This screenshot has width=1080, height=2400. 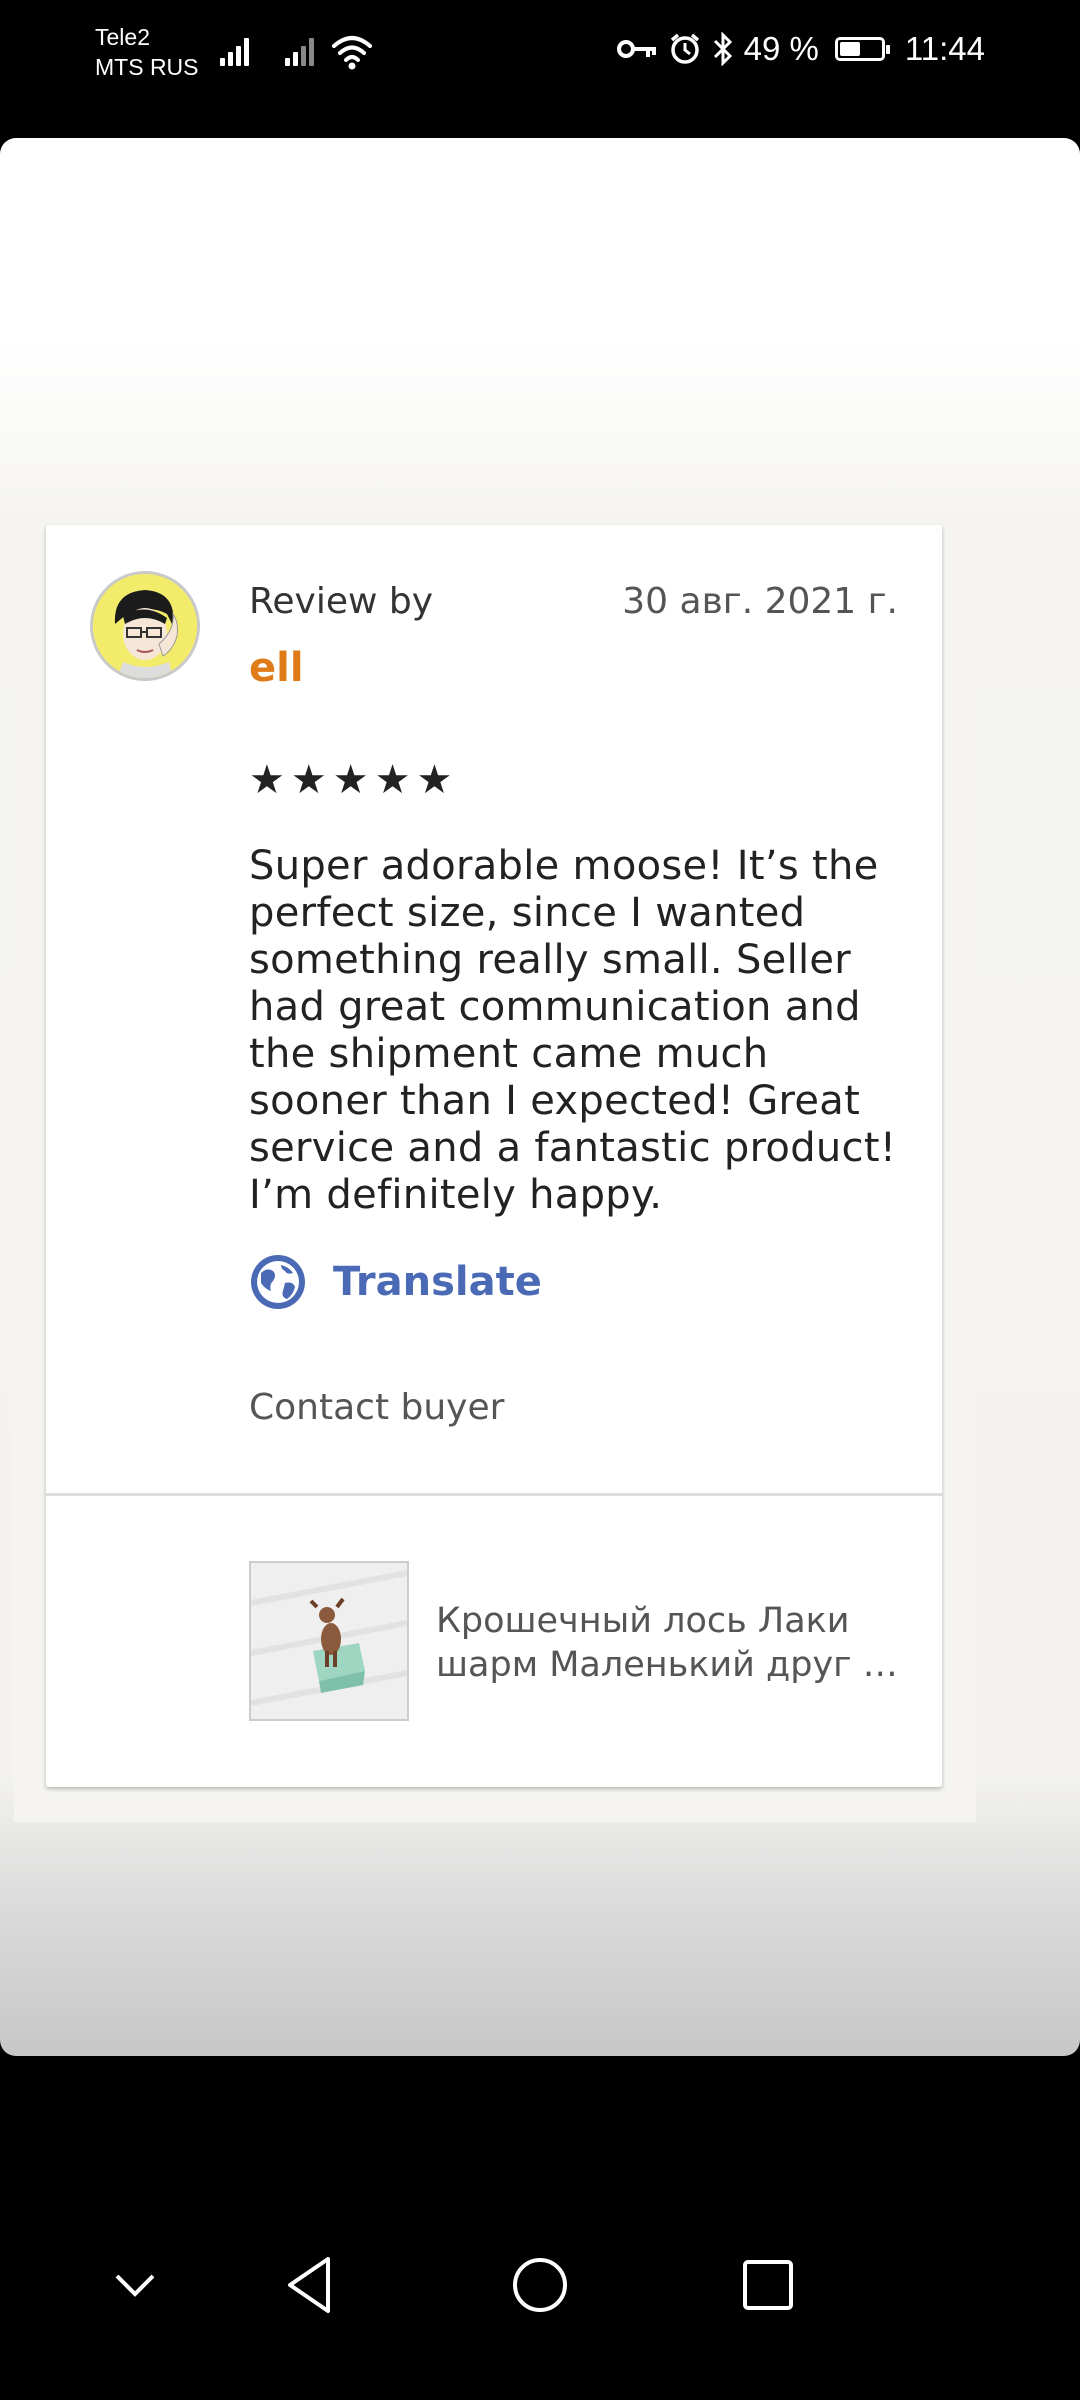 What do you see at coordinates (643, 1621) in the screenshot?
I see `listing-title-line-1: Крошечный лось Лаки` at bounding box center [643, 1621].